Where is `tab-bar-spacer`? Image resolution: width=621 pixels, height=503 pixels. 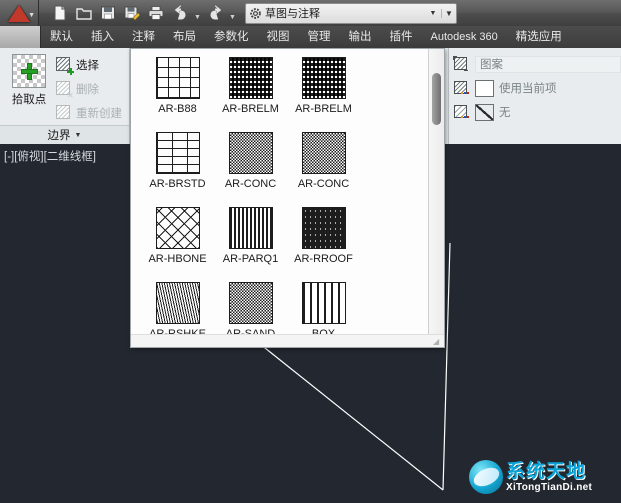 tab-bar-spacer is located at coordinates (20, 37).